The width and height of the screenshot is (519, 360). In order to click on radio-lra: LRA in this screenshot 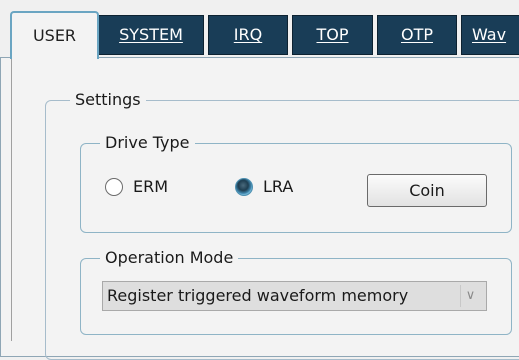, I will do `click(264, 186)`.